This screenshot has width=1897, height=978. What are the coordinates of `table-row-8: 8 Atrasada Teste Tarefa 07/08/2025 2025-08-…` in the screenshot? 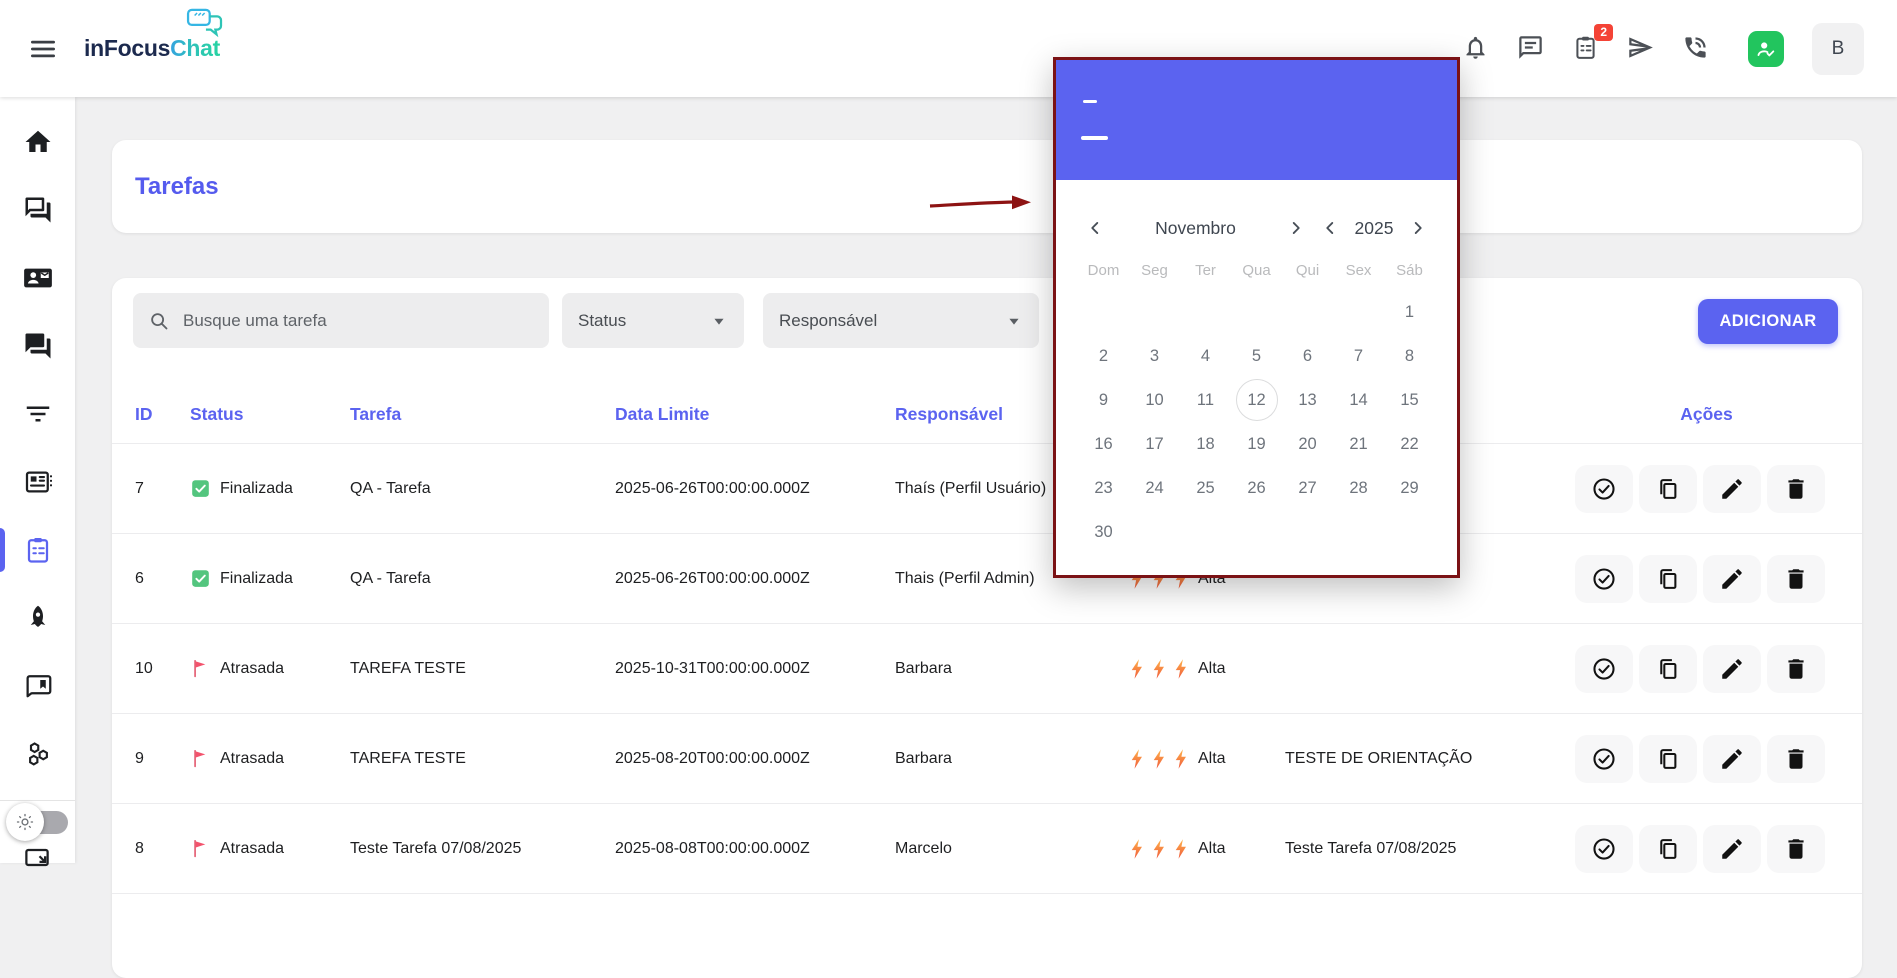 It's located at (987, 849).